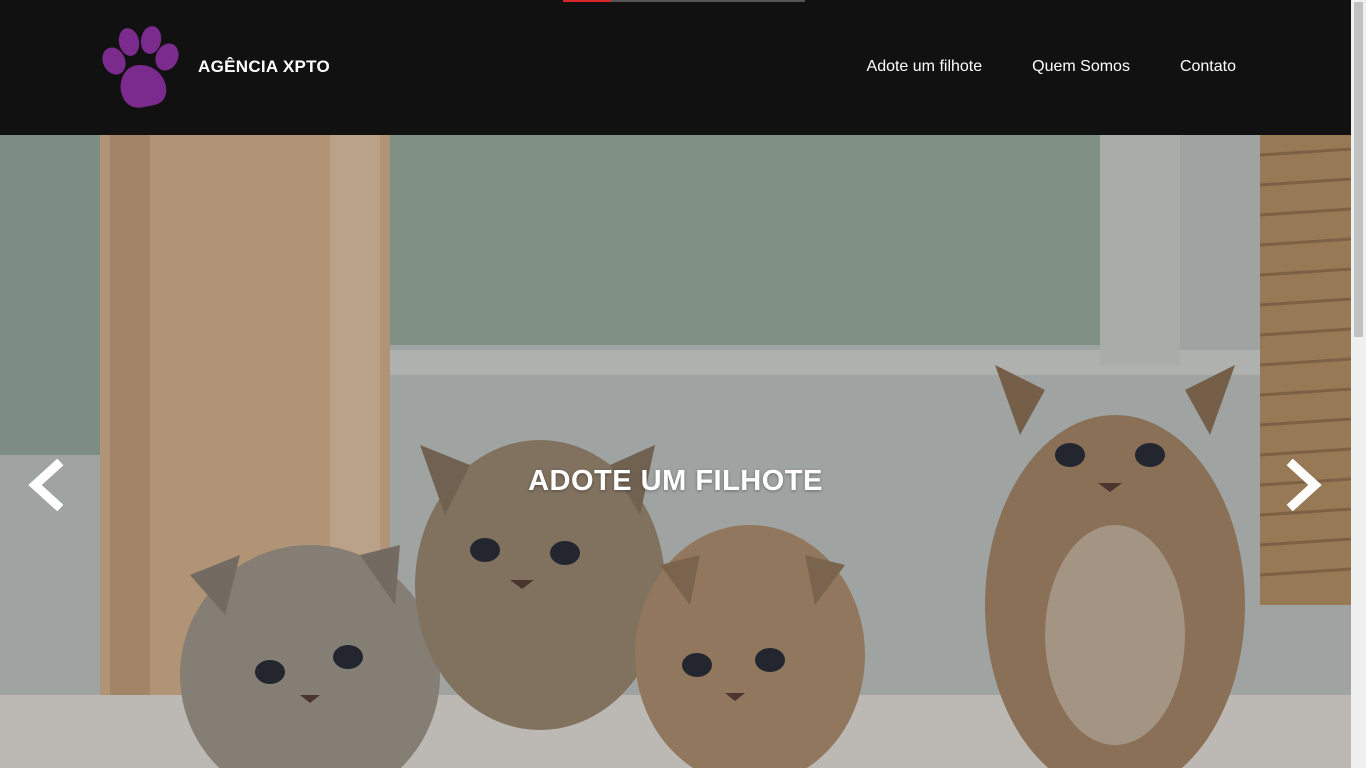 Image resolution: width=1366 pixels, height=768 pixels. I want to click on hero-title: ADOTE UM FILHOTE, so click(675, 481).